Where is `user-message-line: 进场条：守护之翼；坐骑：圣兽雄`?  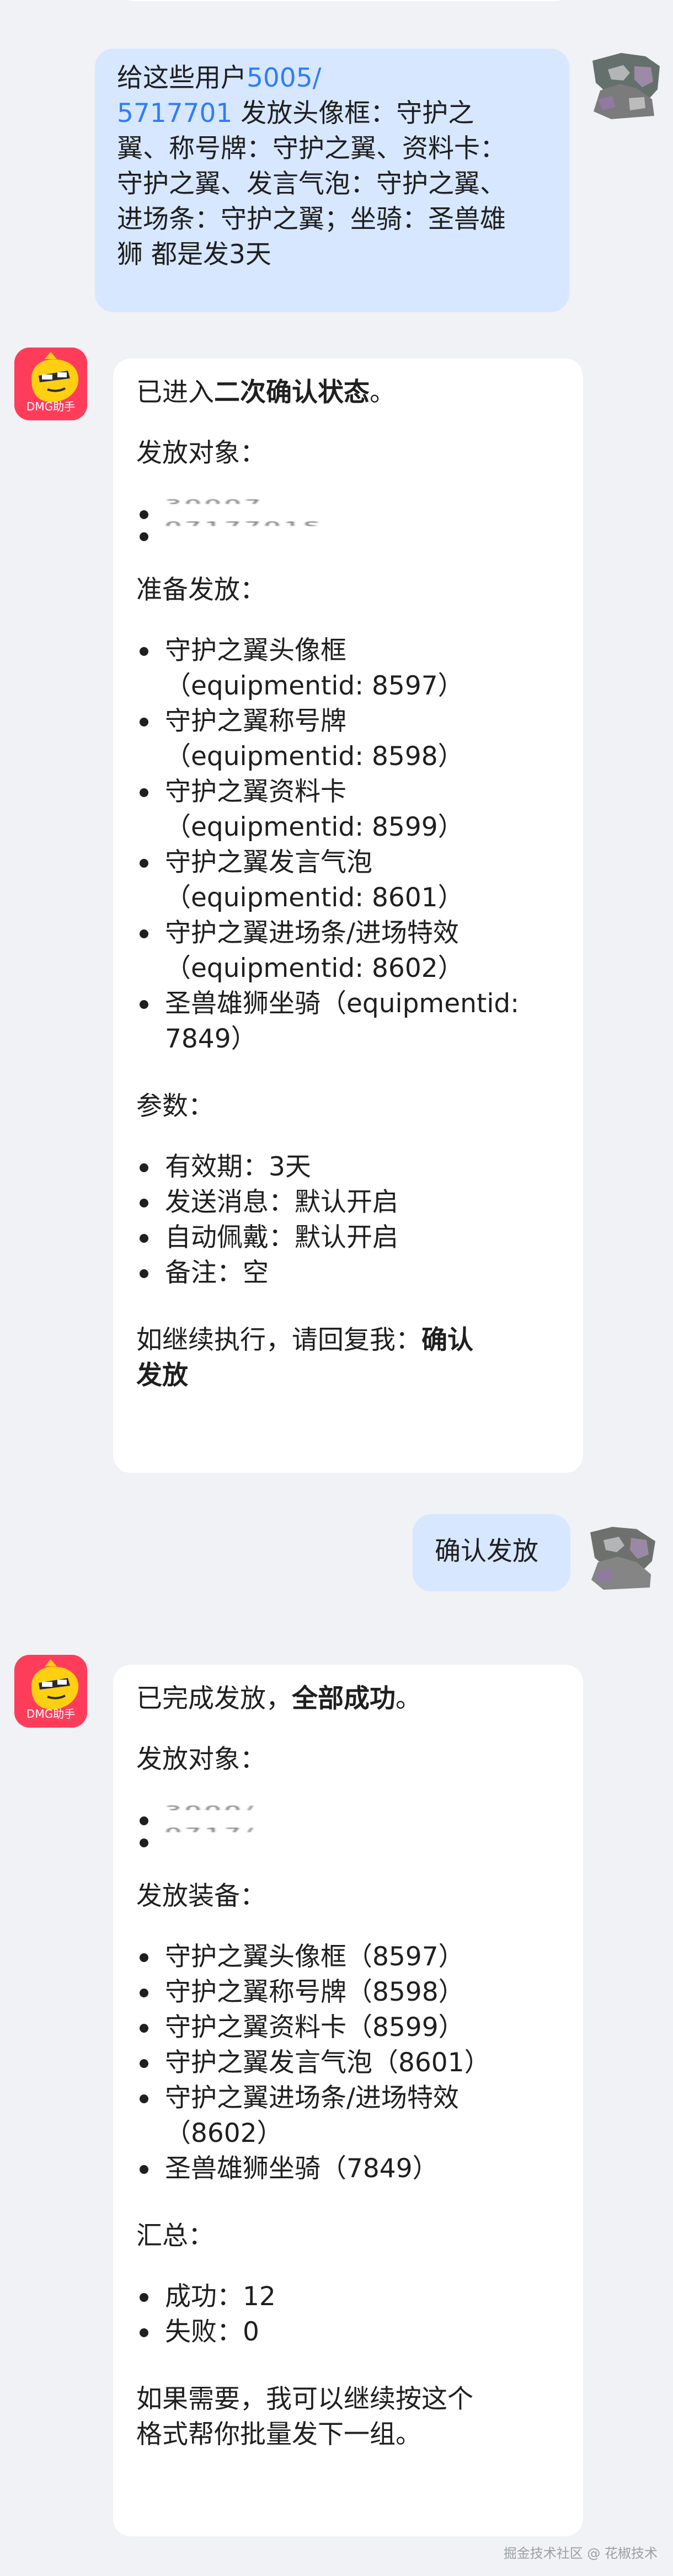
user-message-line: 进场条：守护之翼；坐骑：圣兽雄 is located at coordinates (312, 219).